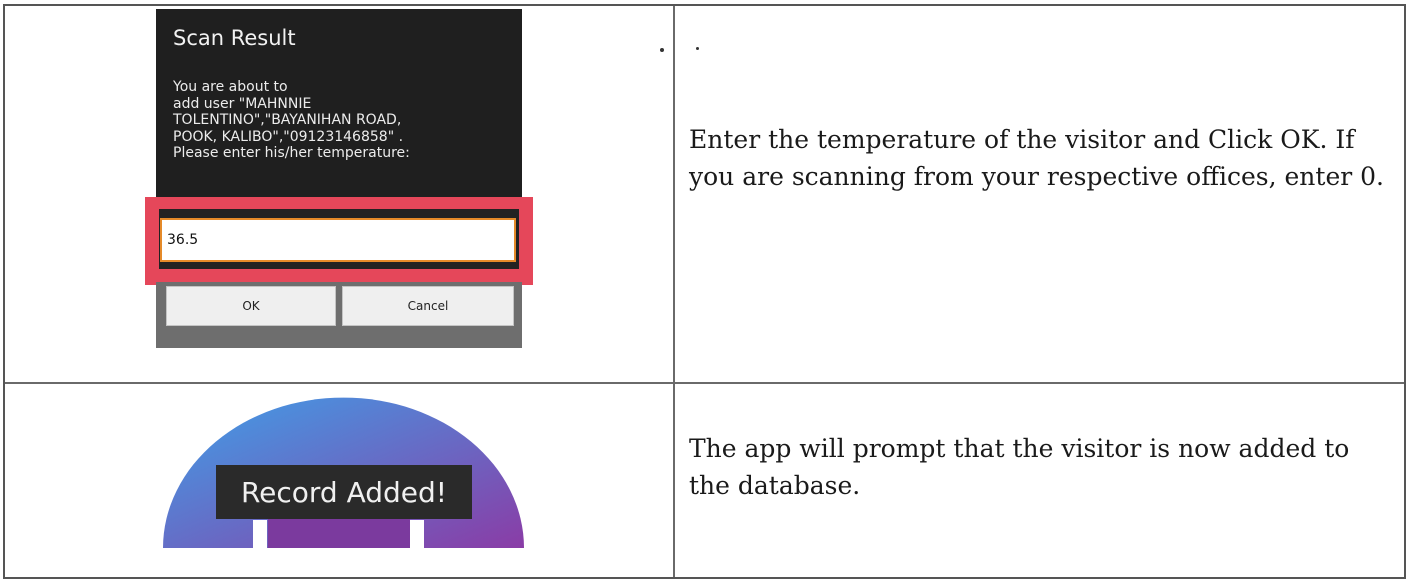  I want to click on dome-cutout-right, so click(417, 535).